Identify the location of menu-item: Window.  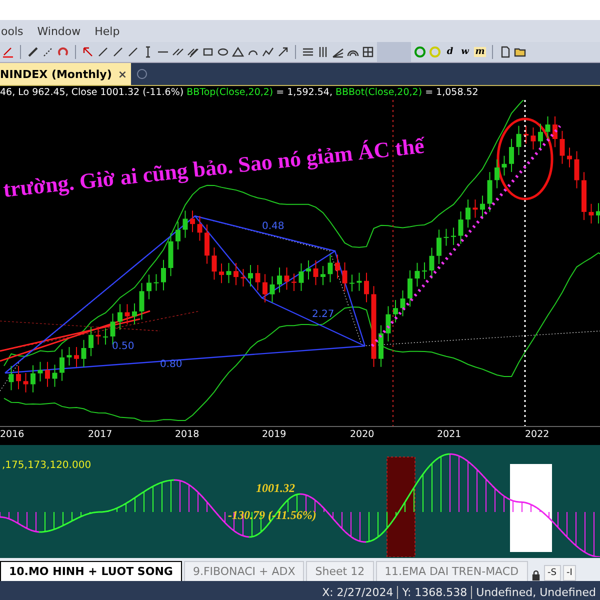
(59, 31).